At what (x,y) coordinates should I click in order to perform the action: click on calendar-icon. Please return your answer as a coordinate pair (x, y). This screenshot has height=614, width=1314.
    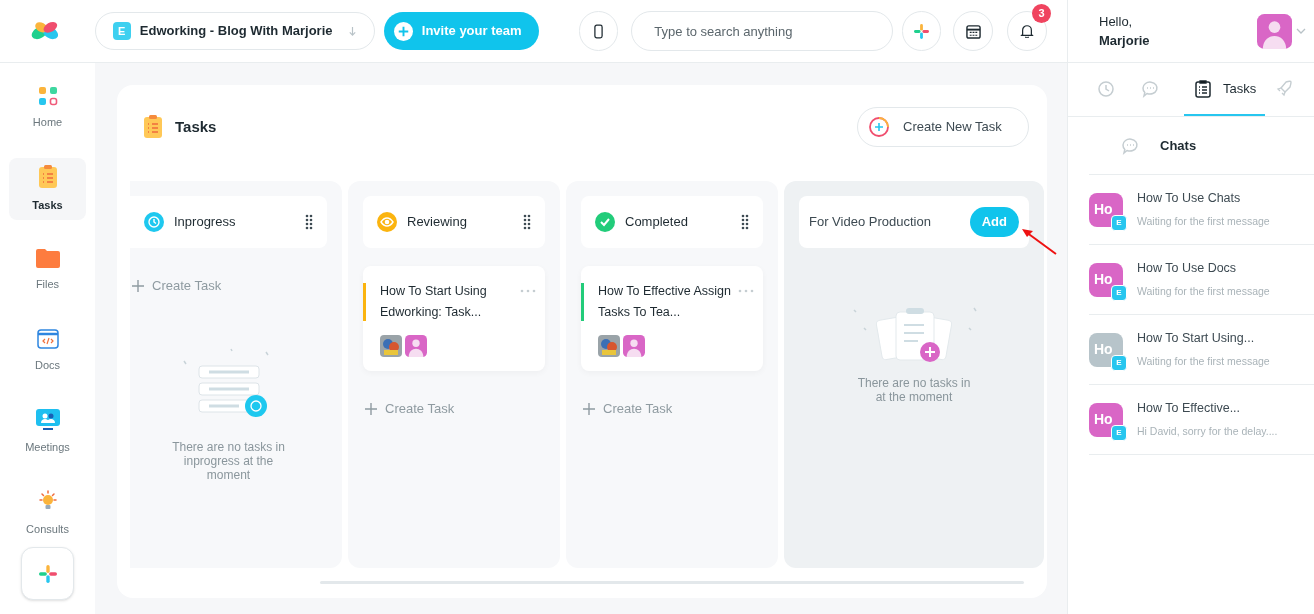
    Looking at the image, I should click on (973, 31).